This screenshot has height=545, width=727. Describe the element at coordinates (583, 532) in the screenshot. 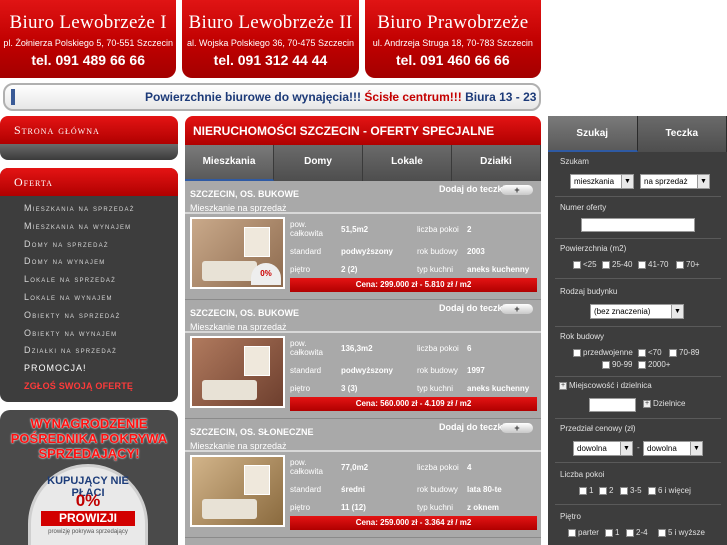

I see `floor-option-1: parter` at that location.